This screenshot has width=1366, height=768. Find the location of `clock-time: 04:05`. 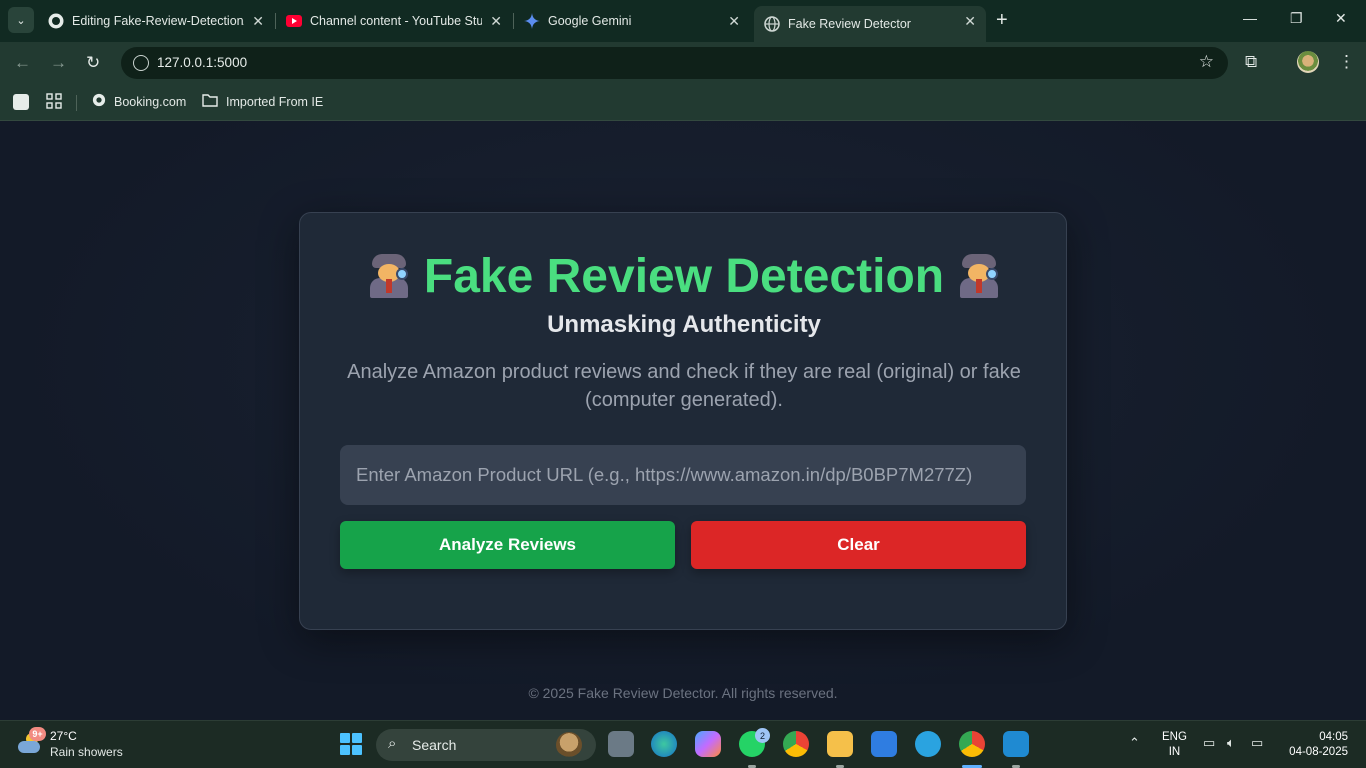

clock-time: 04:05 is located at coordinates (1333, 737).